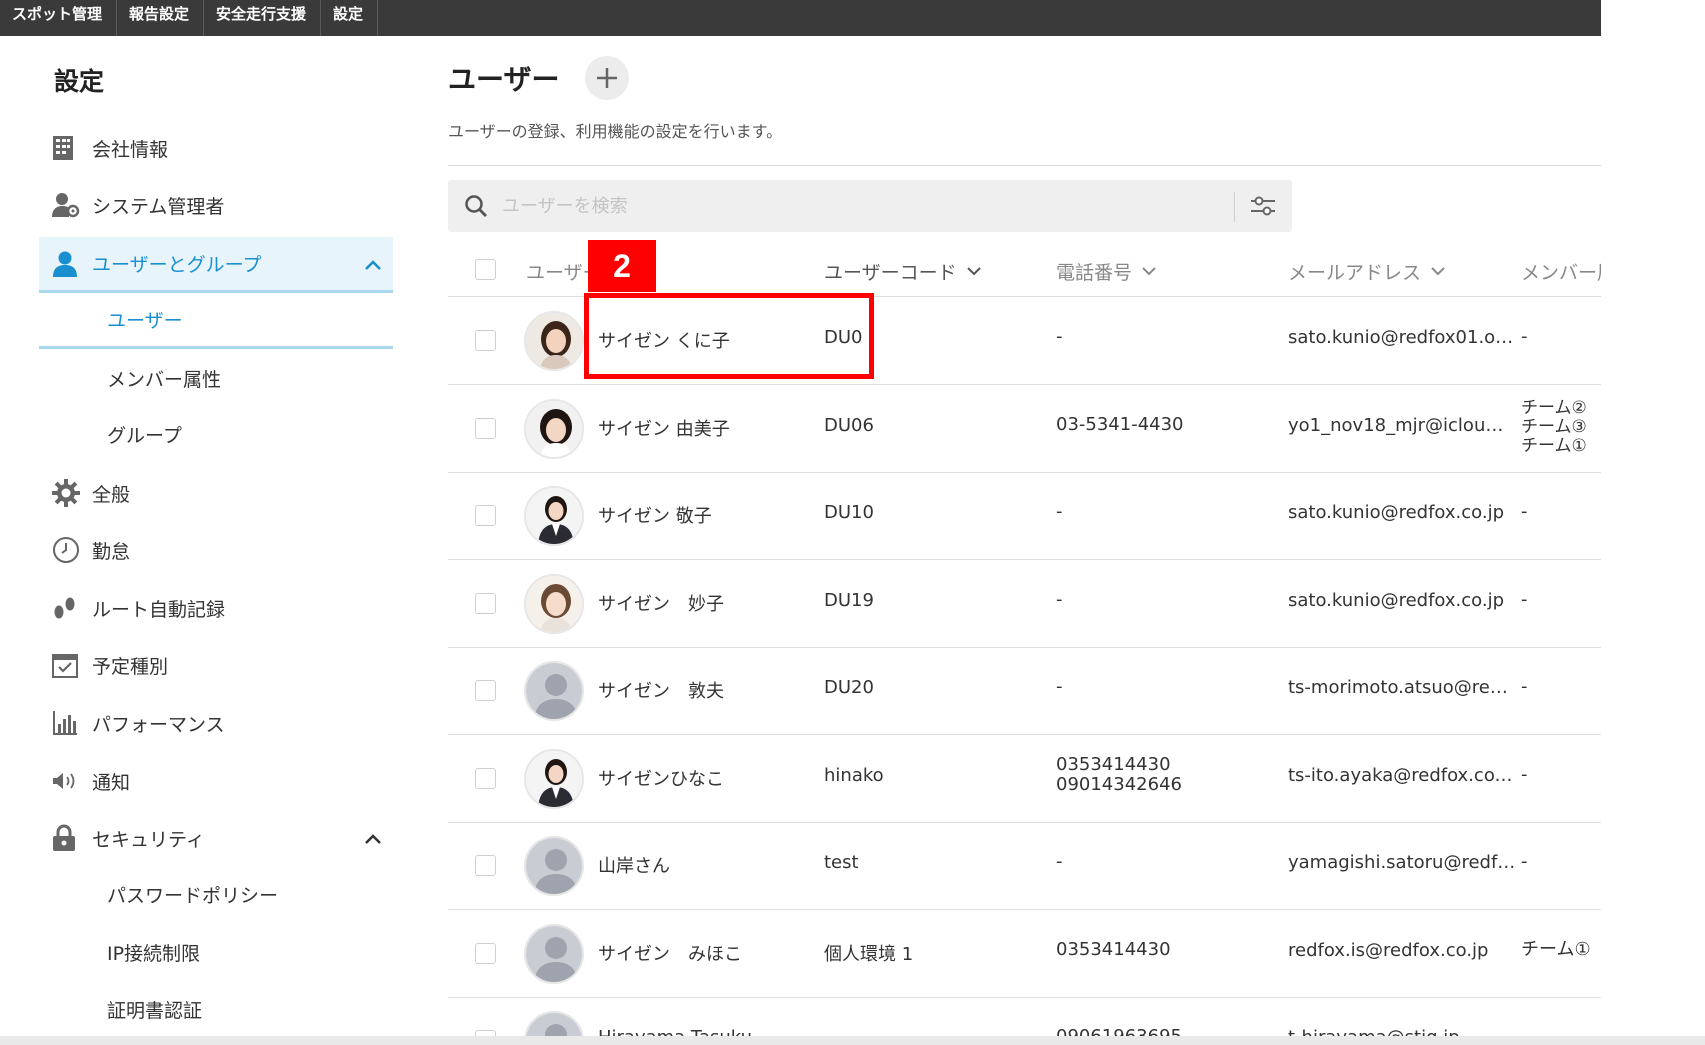  Describe the element at coordinates (216, 781) in the screenshot. I see `sidebar-item-notifications: 通知` at that location.